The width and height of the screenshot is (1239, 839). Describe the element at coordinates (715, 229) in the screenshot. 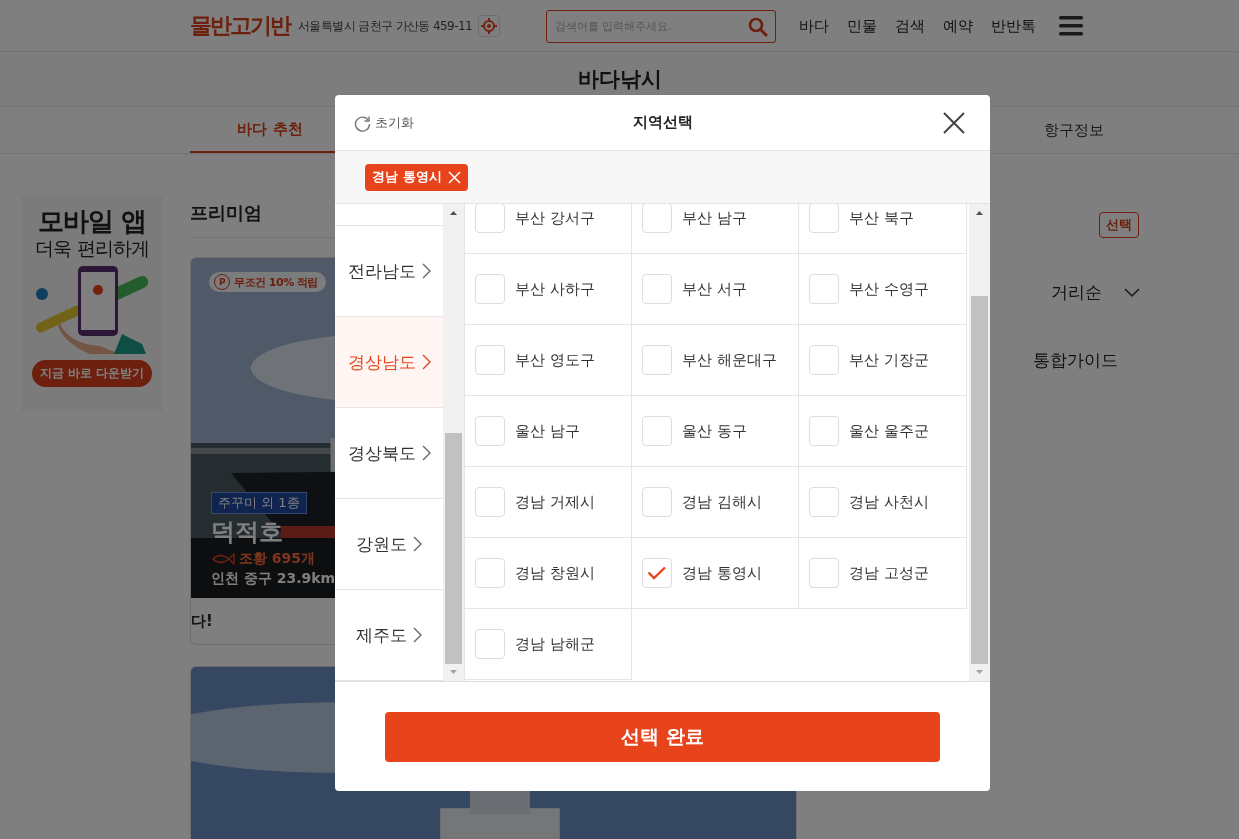

I see `district-option: 부산 남구` at that location.